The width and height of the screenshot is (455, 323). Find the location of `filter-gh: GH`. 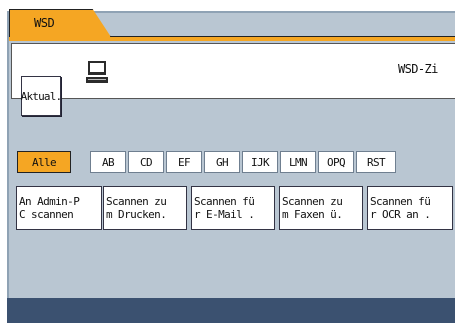

filter-gh: GH is located at coordinates (222, 162).